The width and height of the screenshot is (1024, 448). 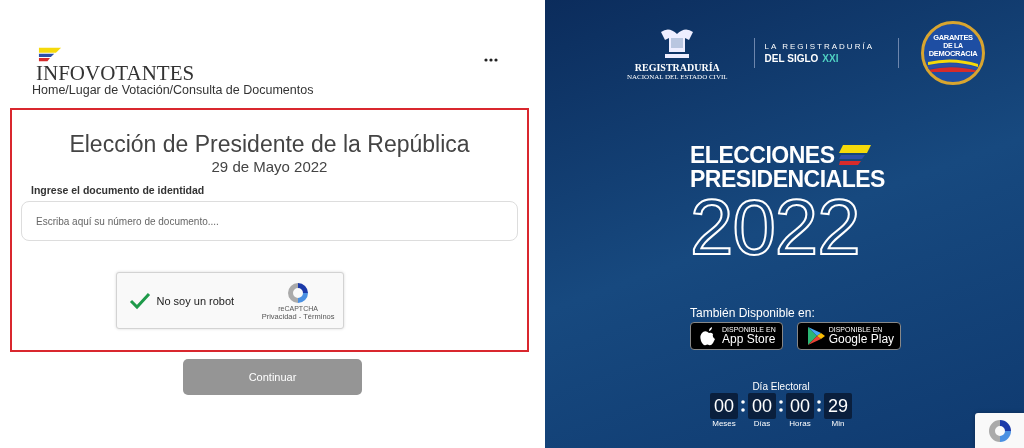 I want to click on countdown-unit: Meses, so click(x=724, y=423).